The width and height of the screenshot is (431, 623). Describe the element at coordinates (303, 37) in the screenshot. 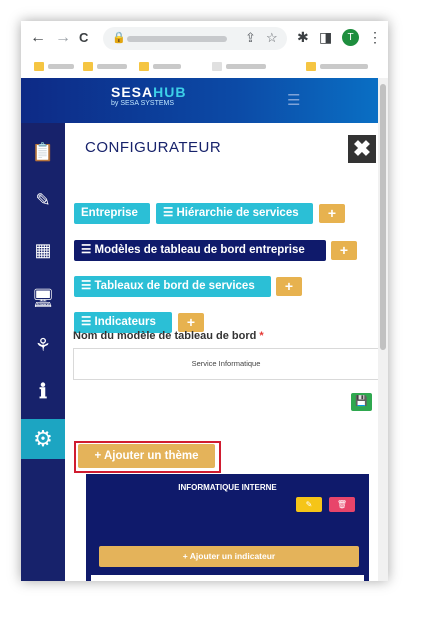

I see `extensions-icon: ✱` at that location.